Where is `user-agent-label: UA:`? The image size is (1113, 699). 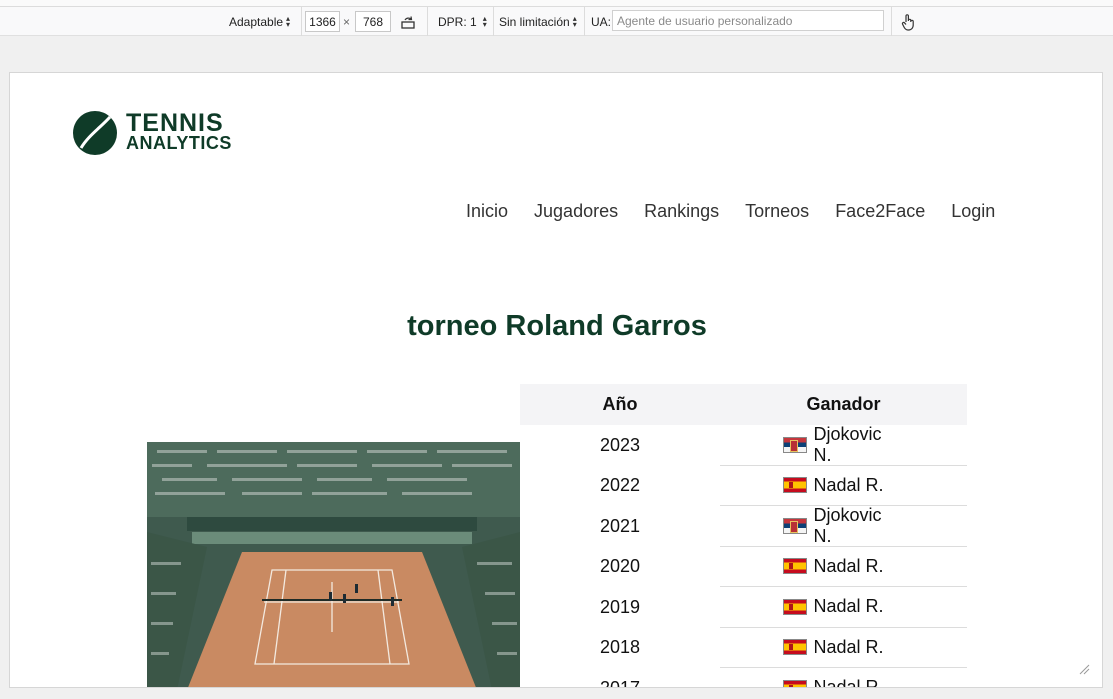 user-agent-label: UA: is located at coordinates (601, 21).